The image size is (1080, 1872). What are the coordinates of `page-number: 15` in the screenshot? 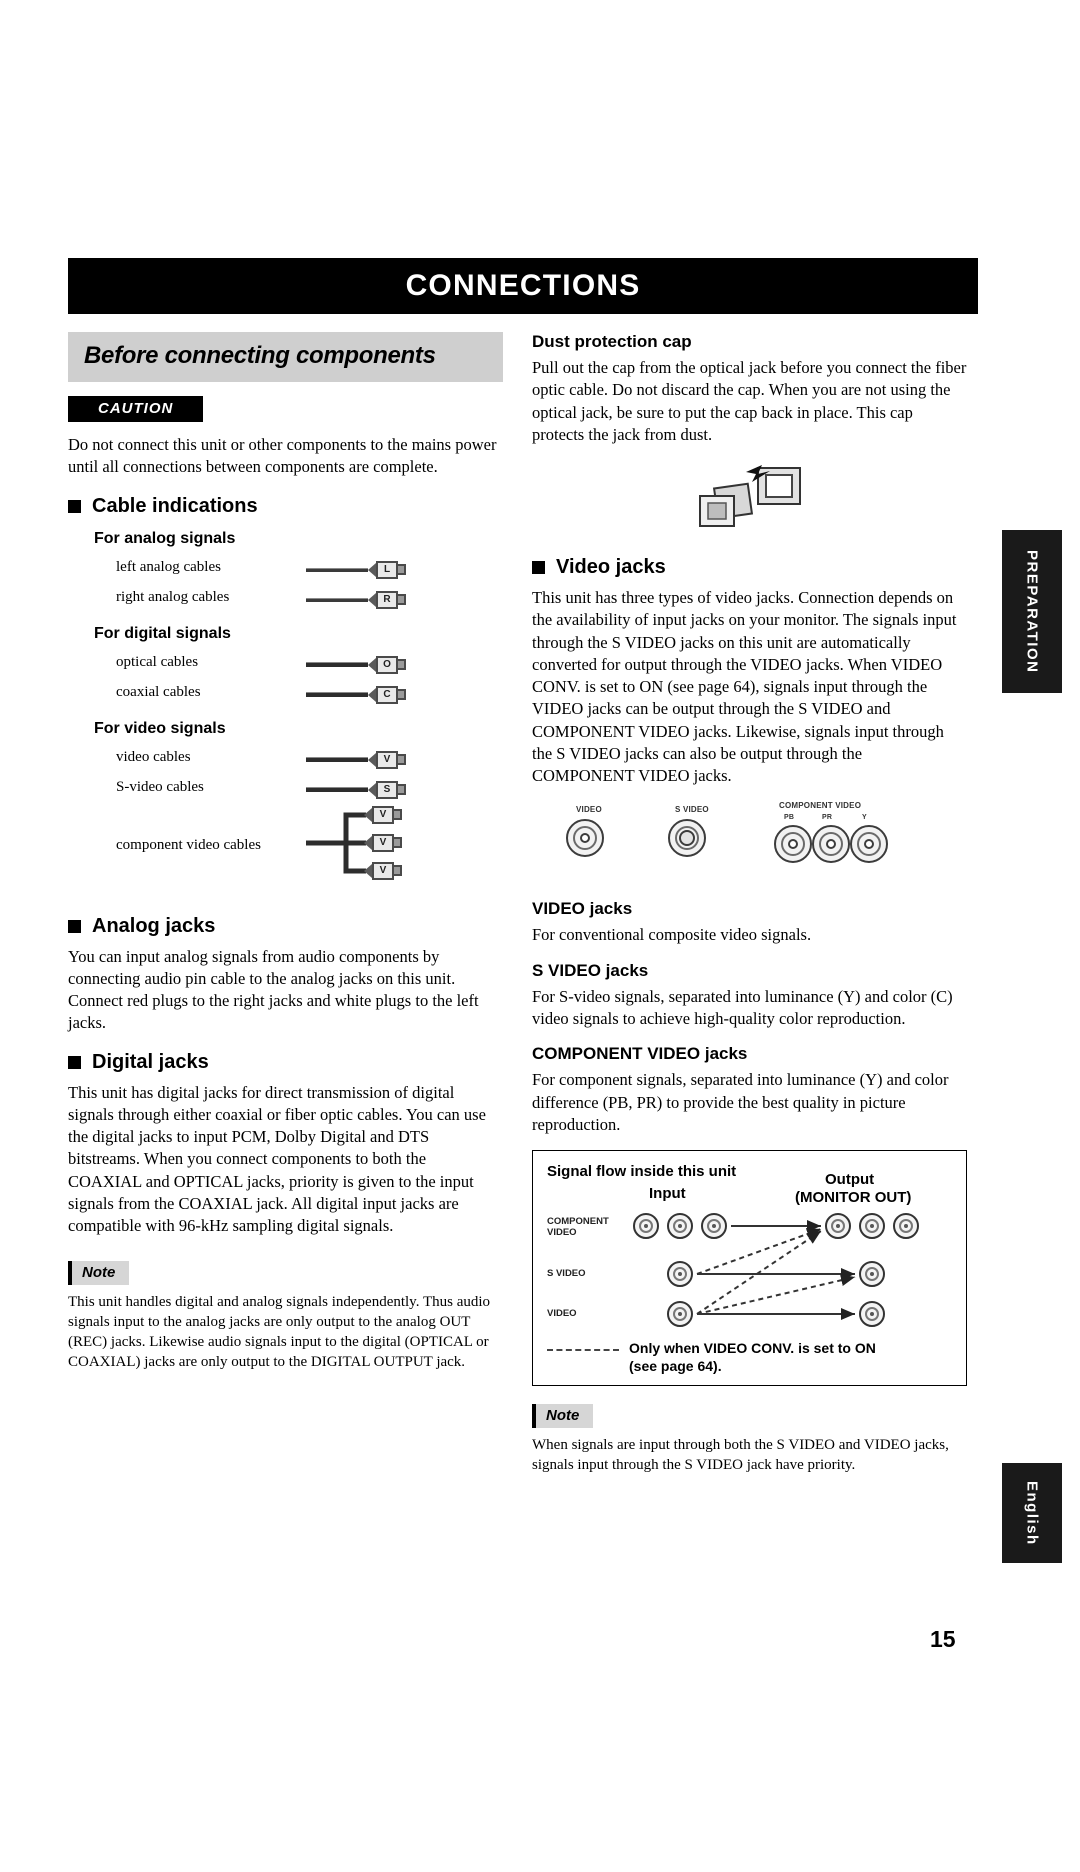 It's located at (943, 1639).